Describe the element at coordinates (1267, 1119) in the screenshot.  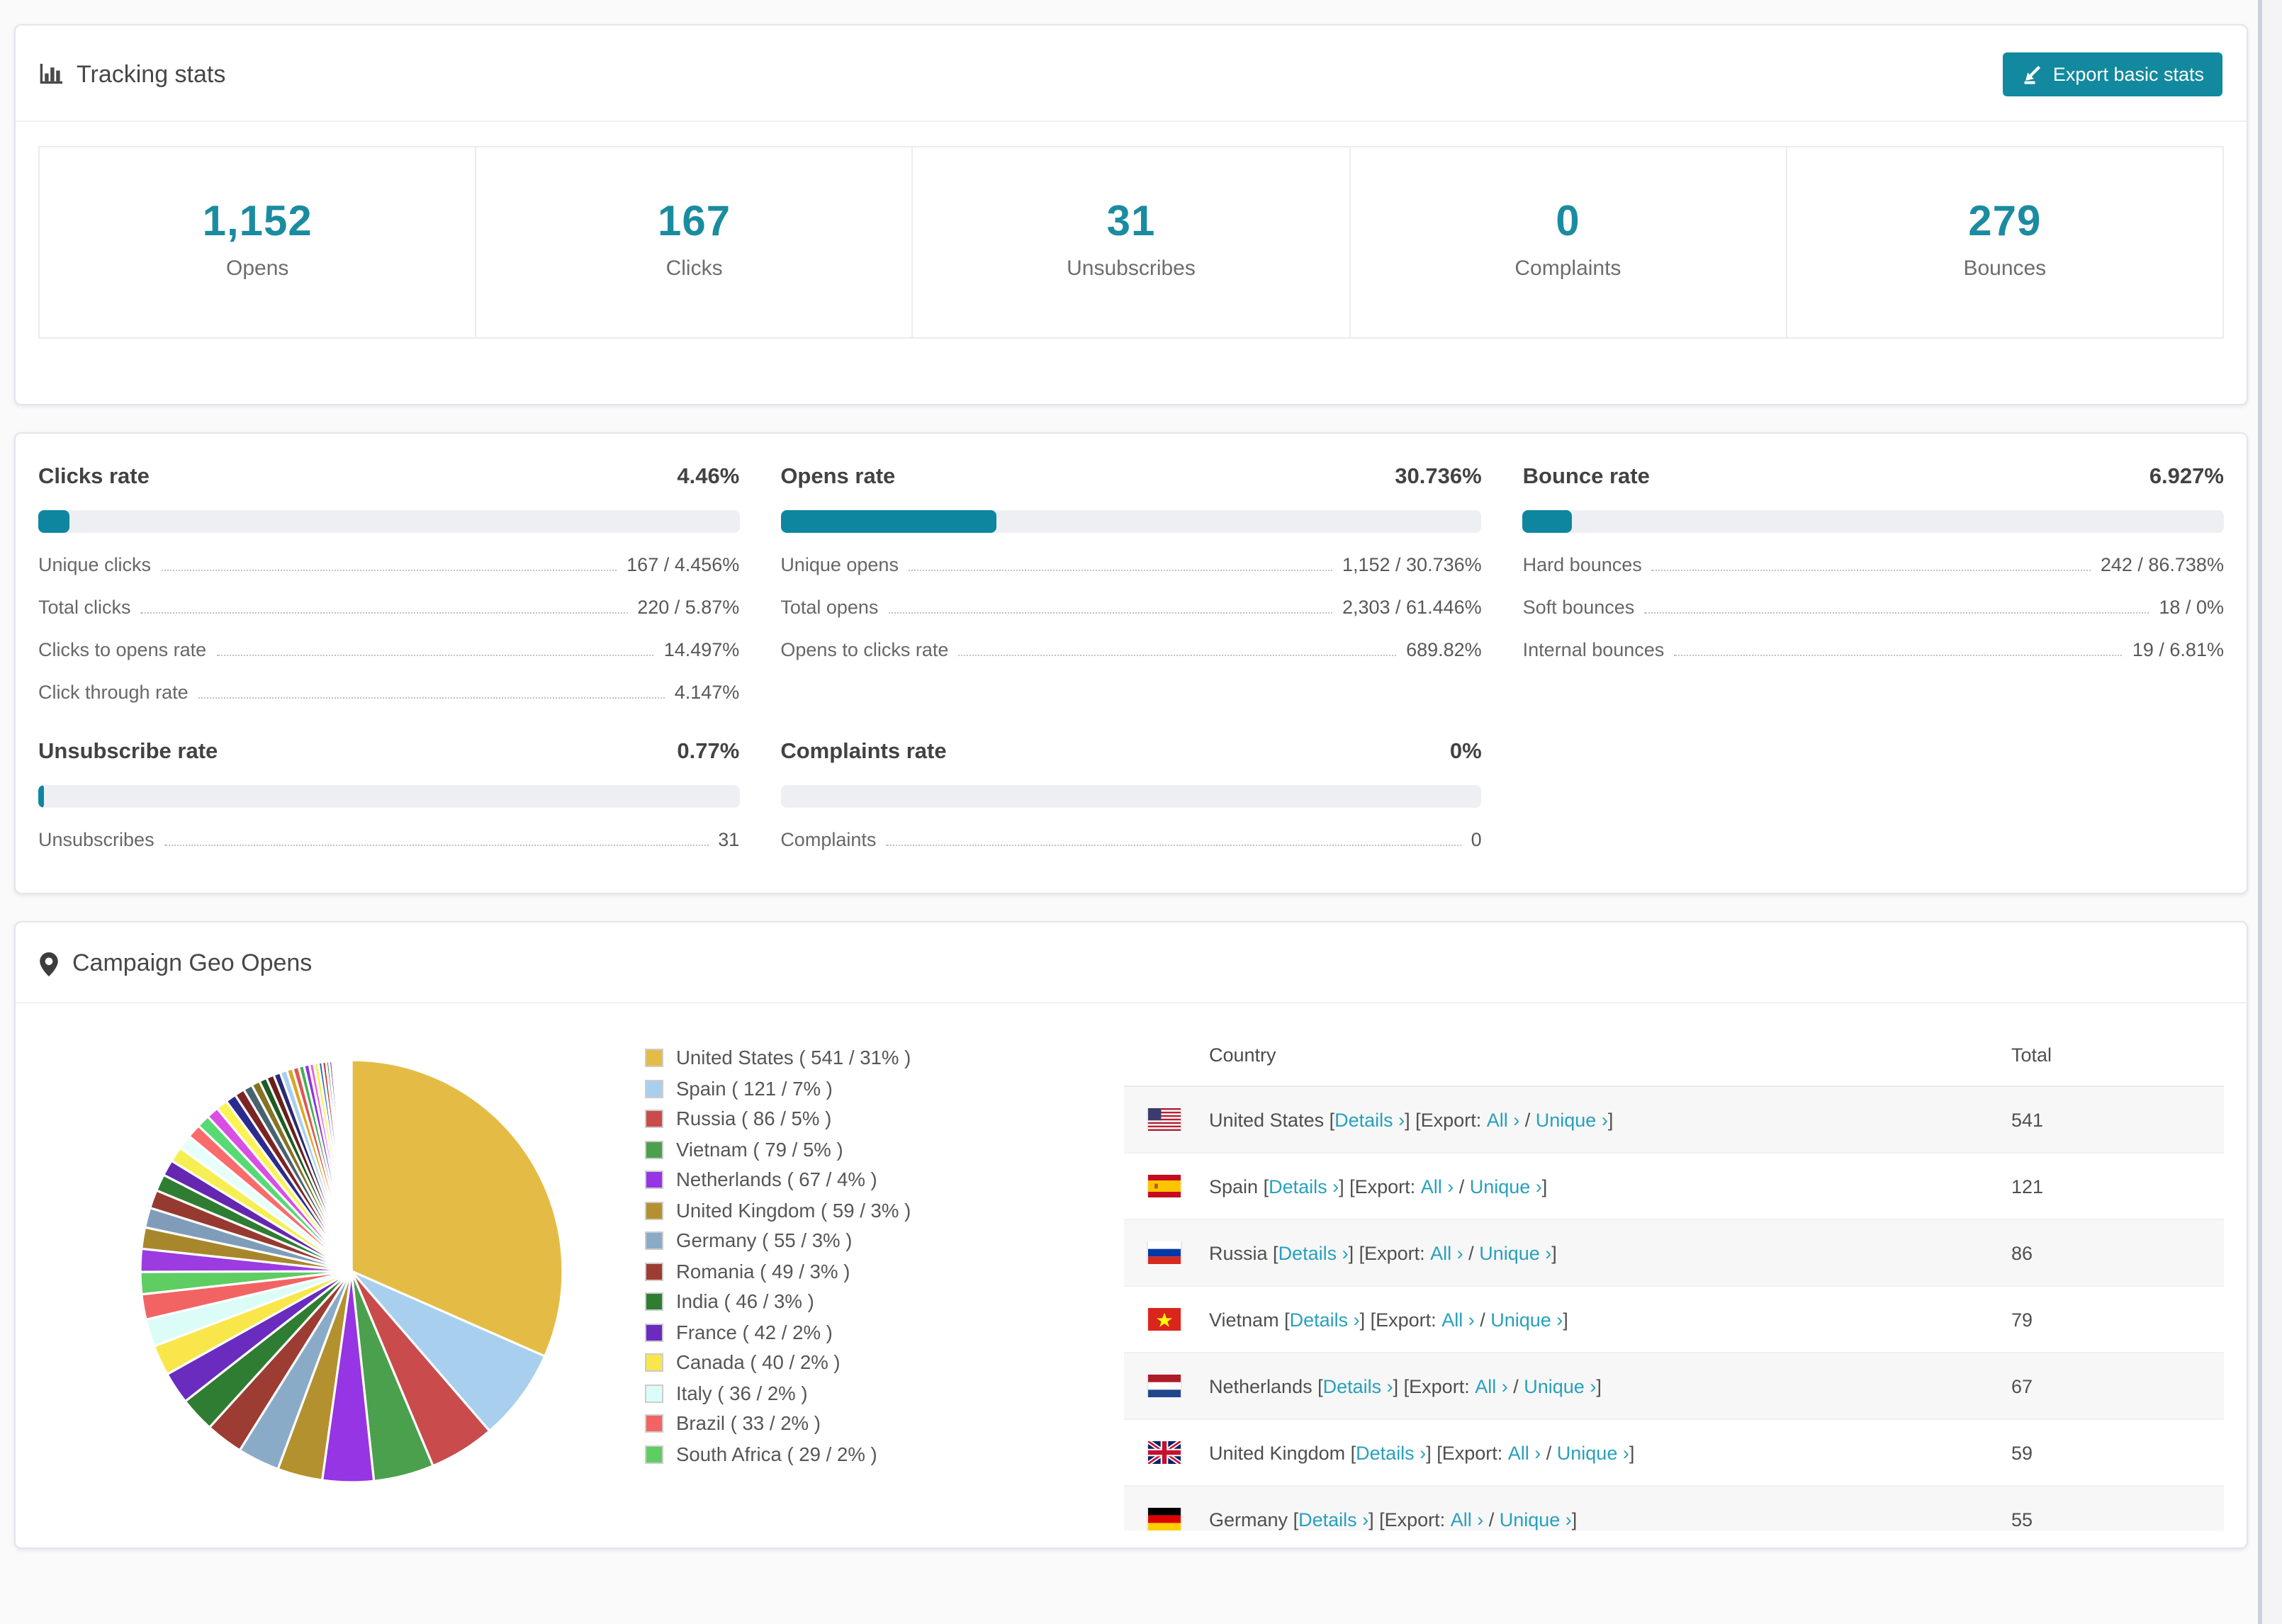
I see `country-name: United States` at that location.